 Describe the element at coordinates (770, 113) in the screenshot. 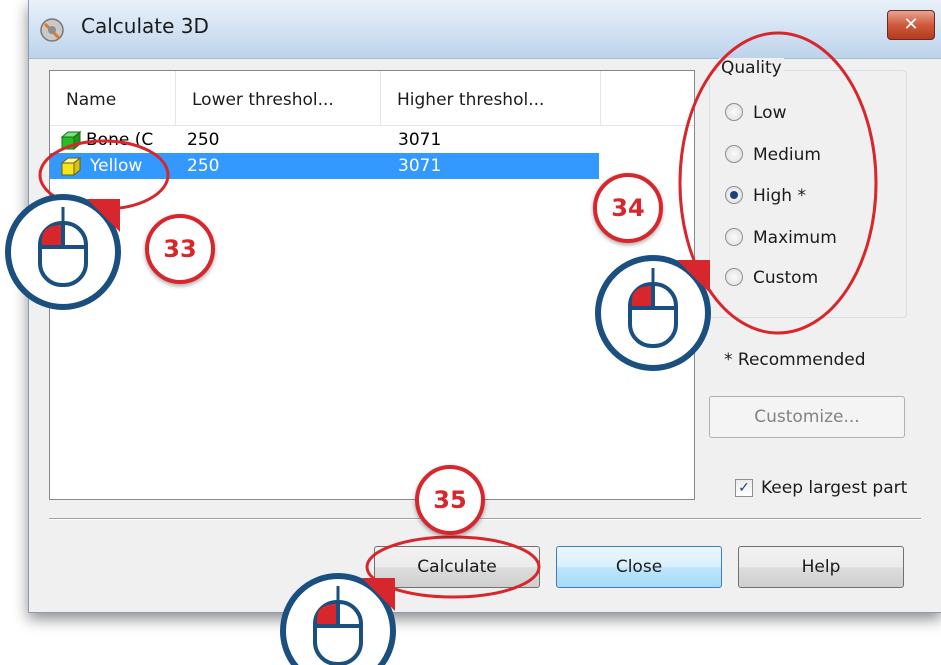

I see `radio-label: Low` at that location.